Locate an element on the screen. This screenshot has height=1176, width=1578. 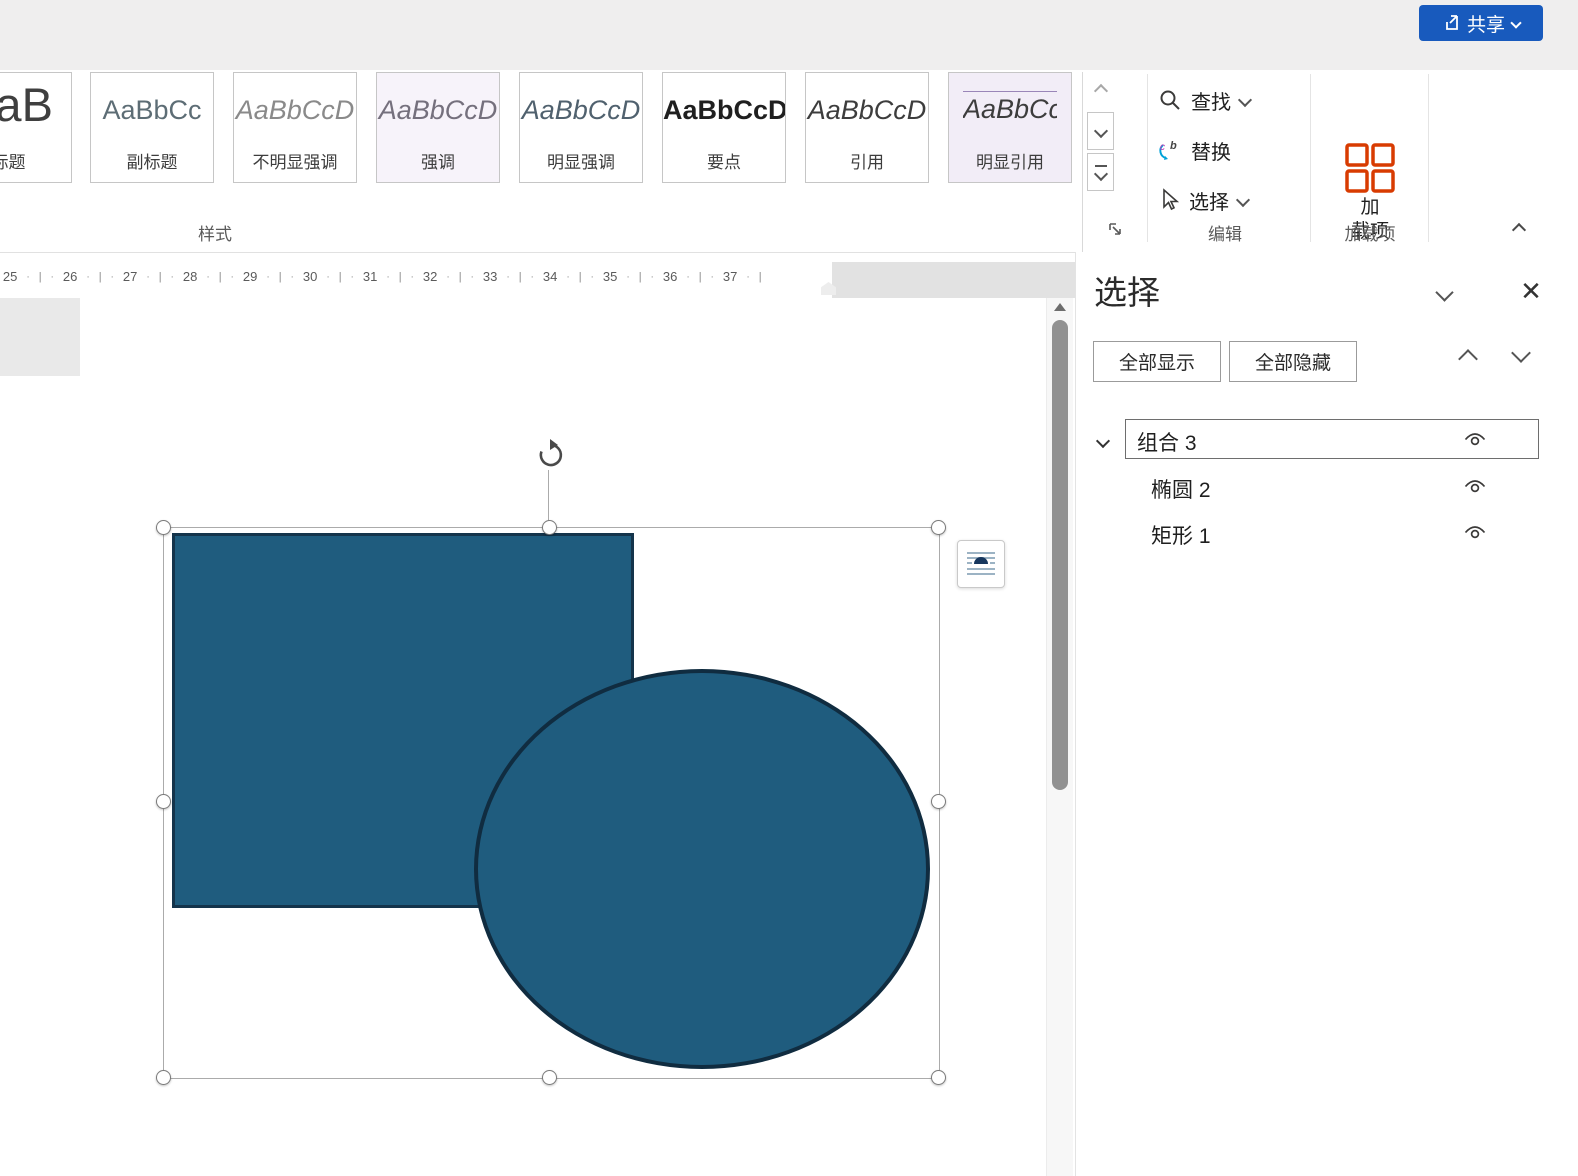
selection-handle-s is located at coordinates (549, 1077).